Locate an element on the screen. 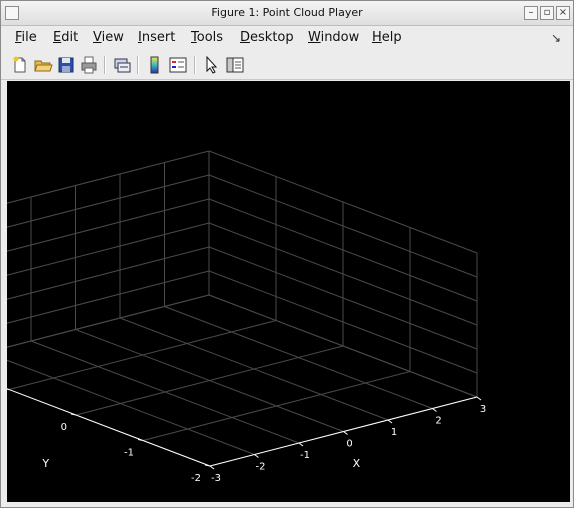  property-editor-icon is located at coordinates (235, 65).